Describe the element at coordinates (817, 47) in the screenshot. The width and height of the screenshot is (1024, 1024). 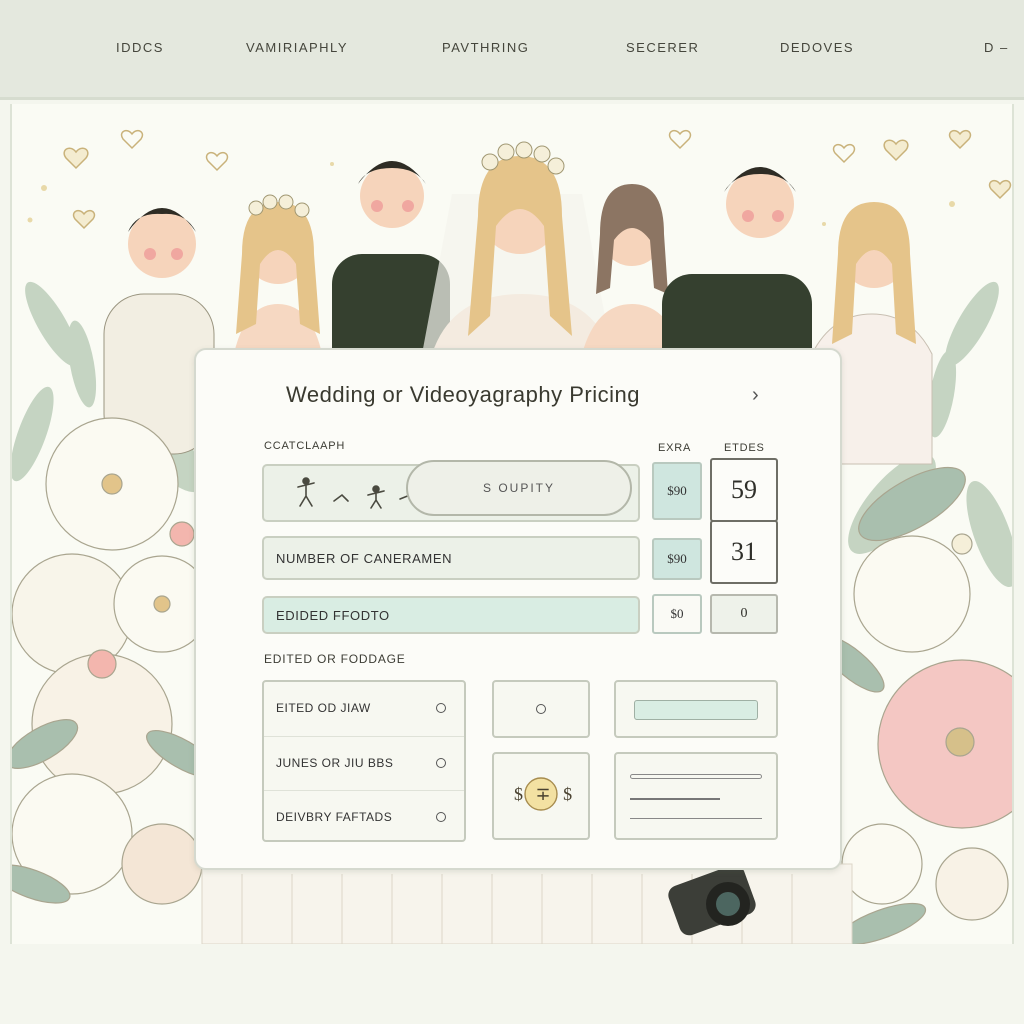
I see `nav-item-5: DEDOVES` at that location.